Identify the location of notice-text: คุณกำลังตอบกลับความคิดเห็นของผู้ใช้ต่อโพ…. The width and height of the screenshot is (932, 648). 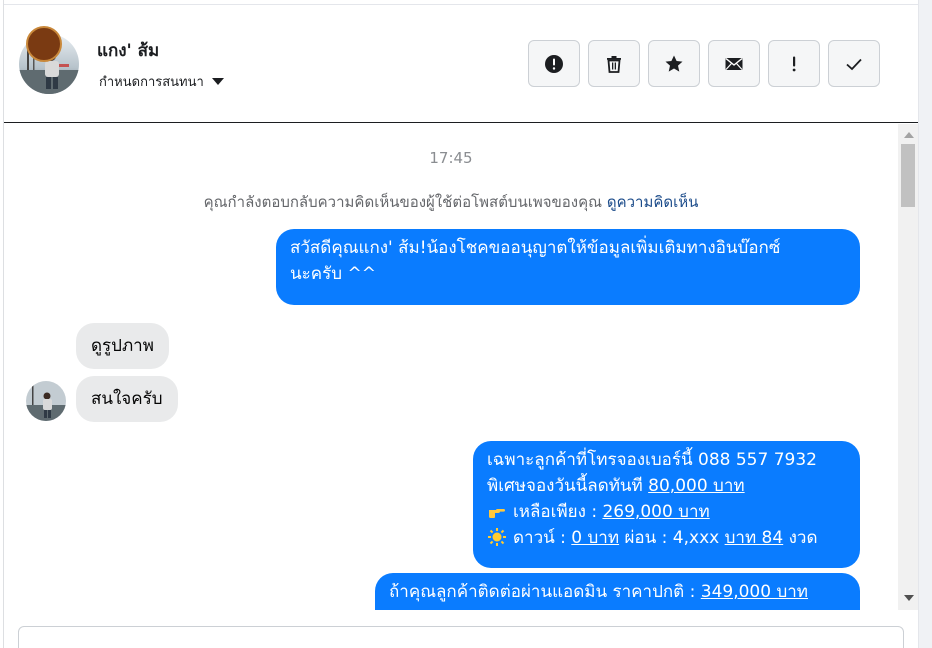
(403, 202).